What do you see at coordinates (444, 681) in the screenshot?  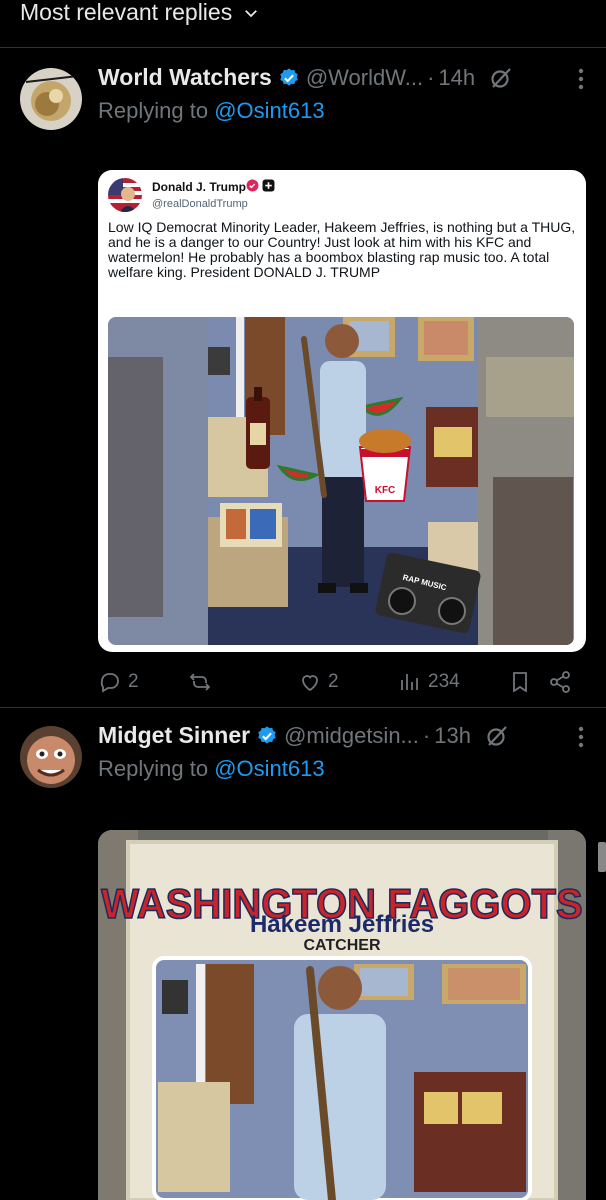 I see `views-count: 234` at bounding box center [444, 681].